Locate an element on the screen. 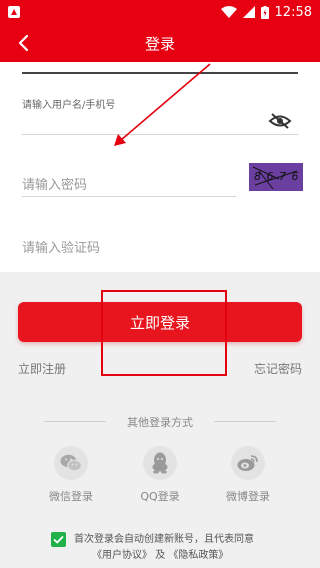 The height and width of the screenshot is (568, 320). captcha-placeholder: 请输入验证码 is located at coordinates (61, 248).